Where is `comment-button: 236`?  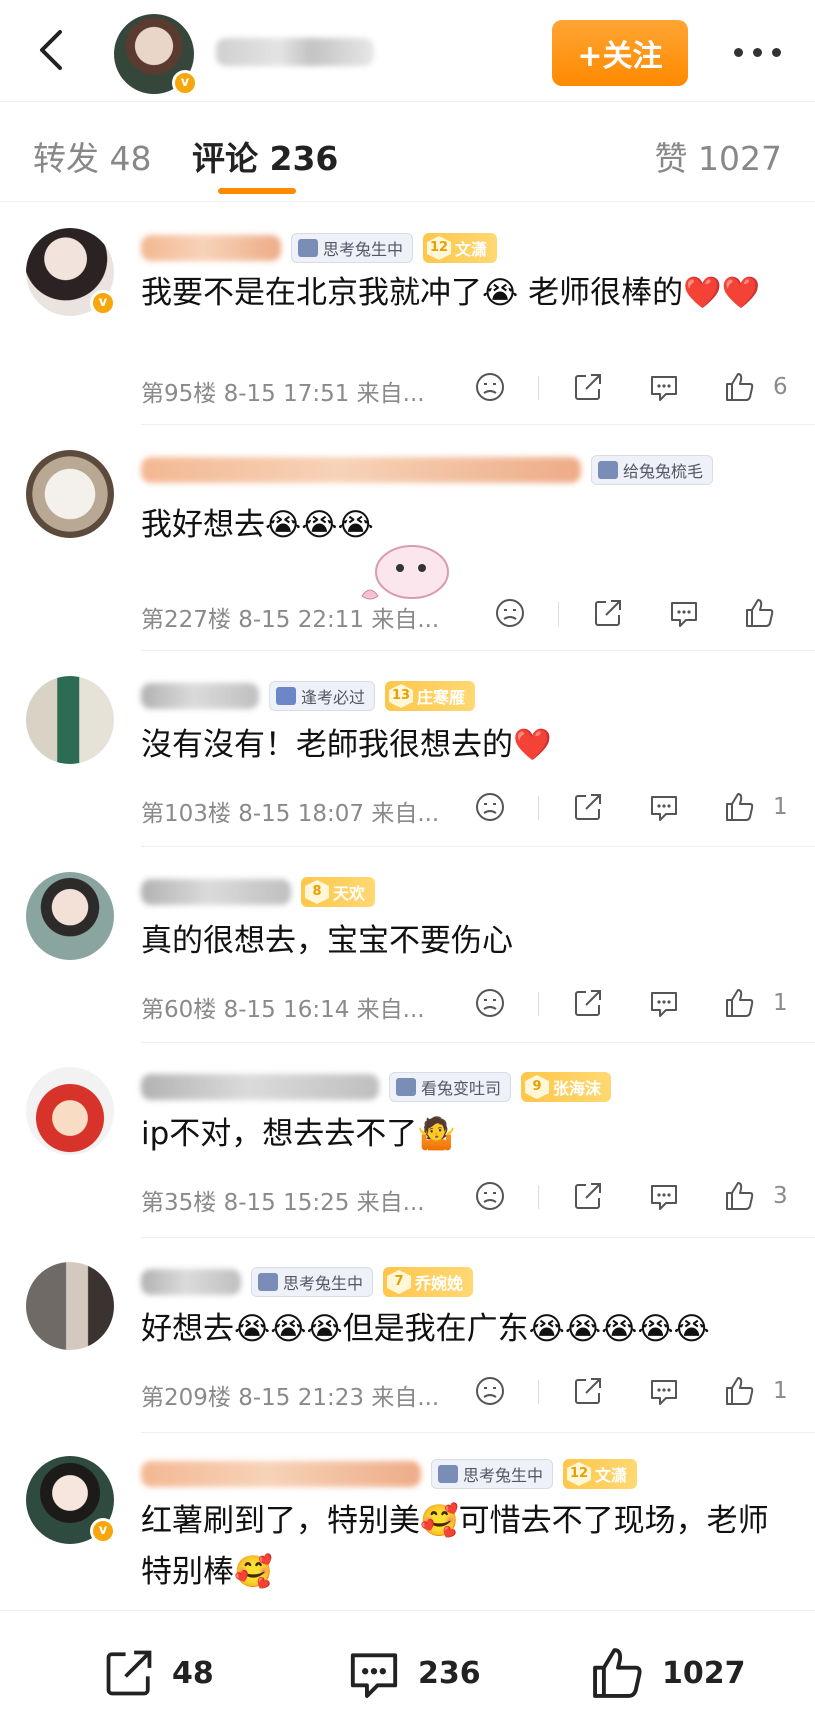 comment-button: 236 is located at coordinates (412, 1673).